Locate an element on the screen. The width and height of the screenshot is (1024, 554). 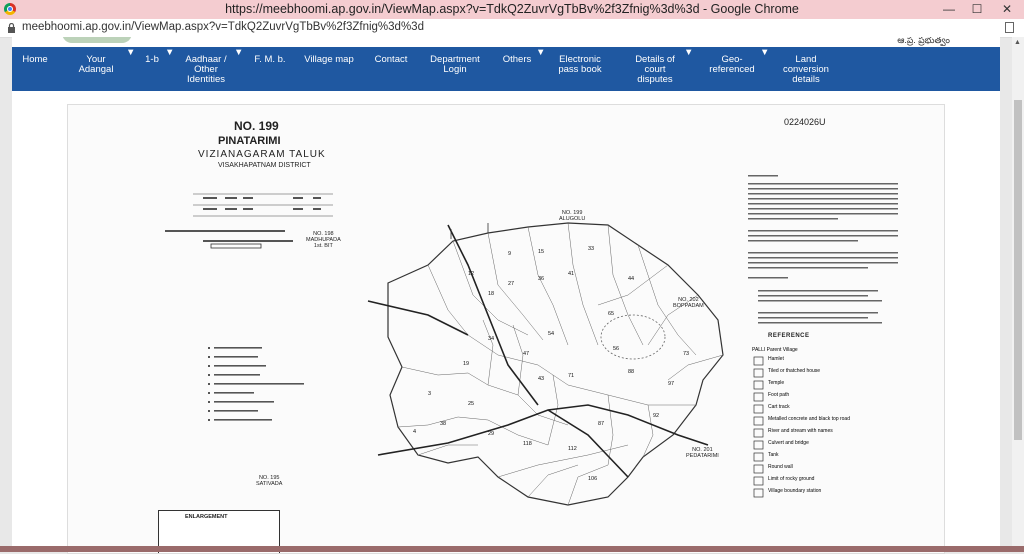
svg-text: 19 is located at coordinates (466, 364).